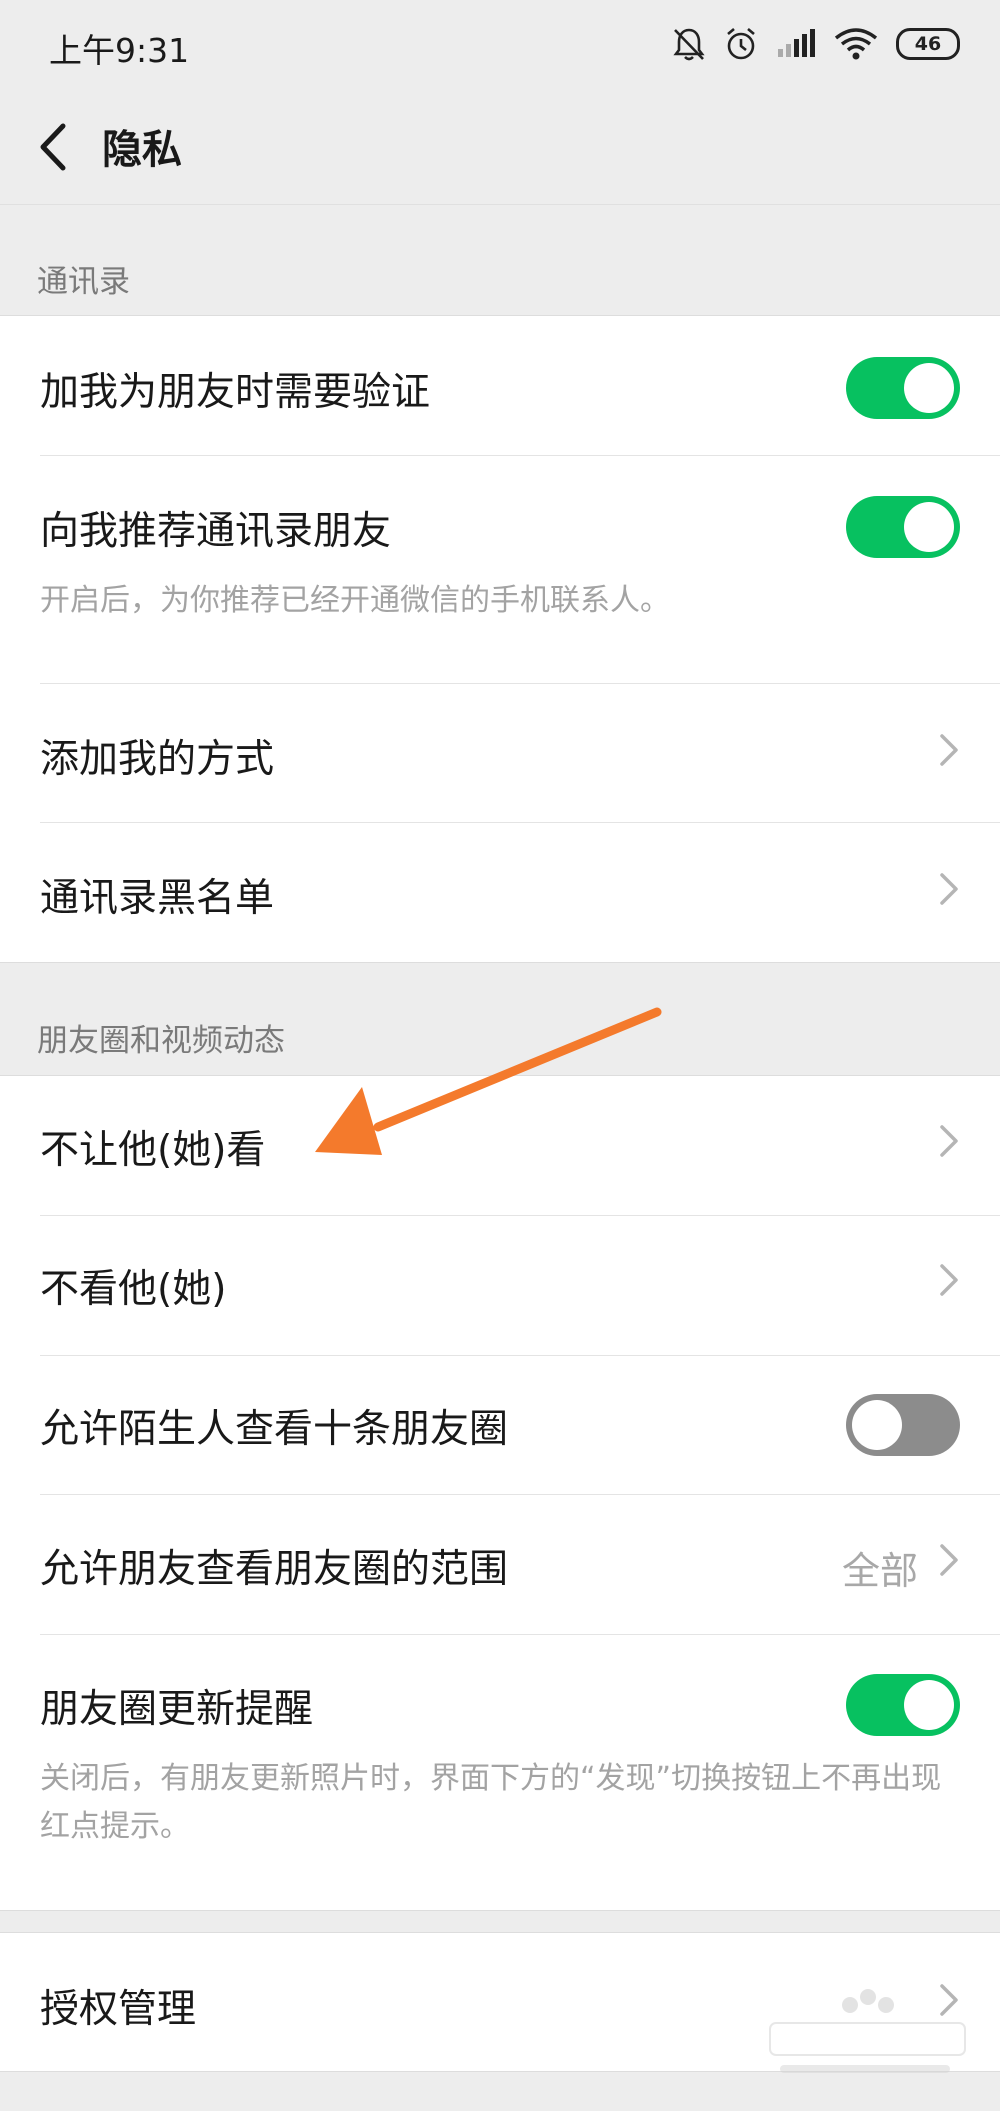  What do you see at coordinates (235, 392) in the screenshot?
I see `list-item-add-verify: 加我为朋友时需要验证` at bounding box center [235, 392].